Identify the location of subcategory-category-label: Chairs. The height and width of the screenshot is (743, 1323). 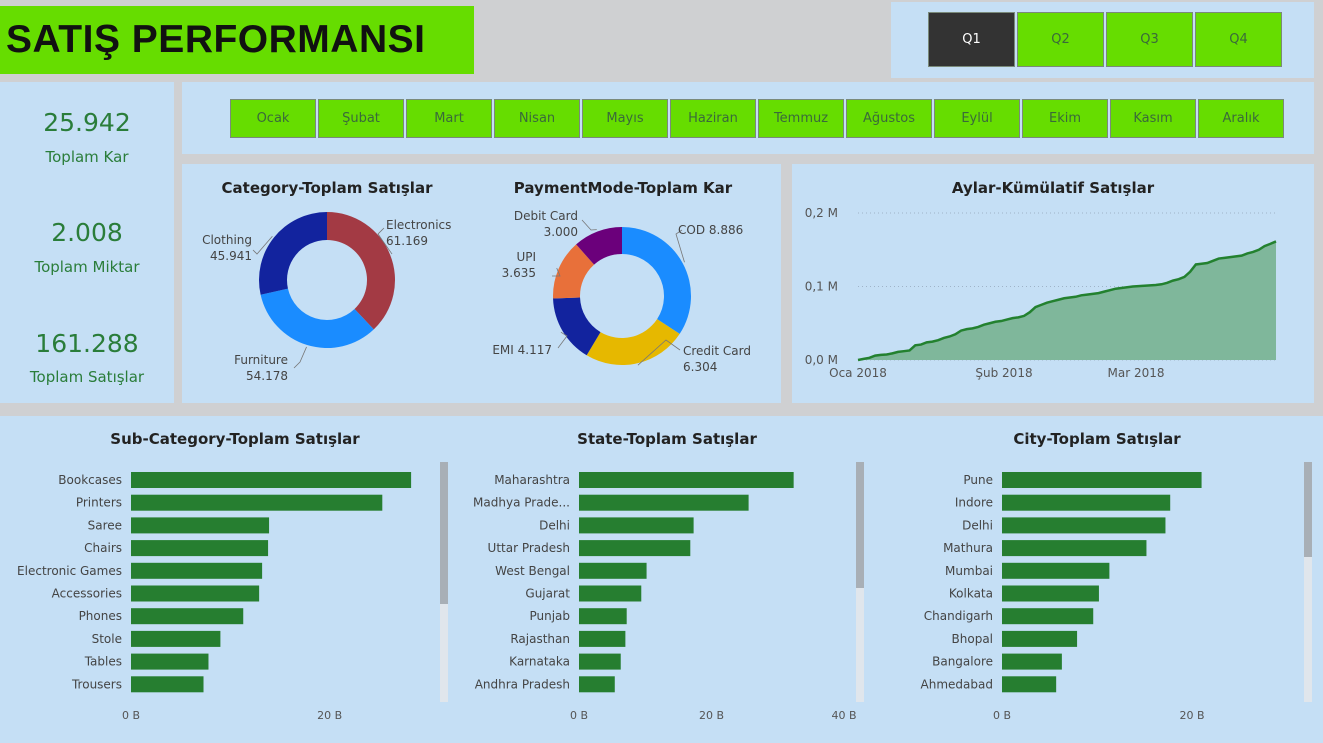
(103, 548).